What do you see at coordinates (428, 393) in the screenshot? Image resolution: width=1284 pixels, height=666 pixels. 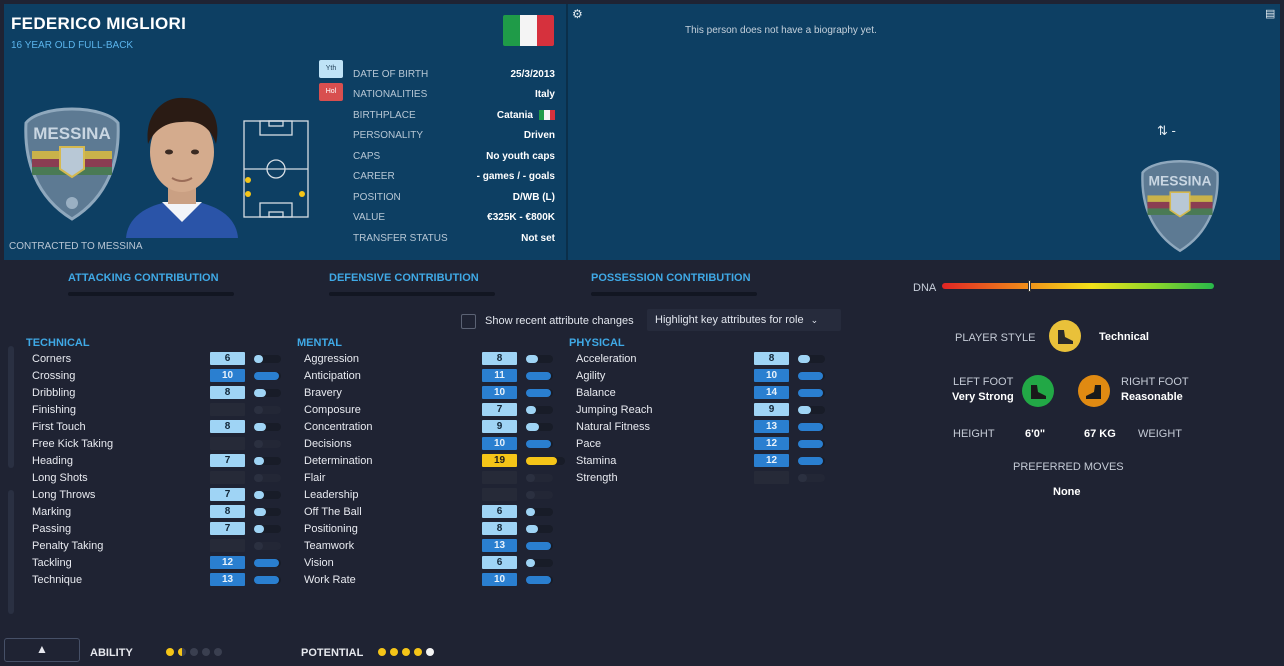 I see `attribute-row: Bravery 10` at bounding box center [428, 393].